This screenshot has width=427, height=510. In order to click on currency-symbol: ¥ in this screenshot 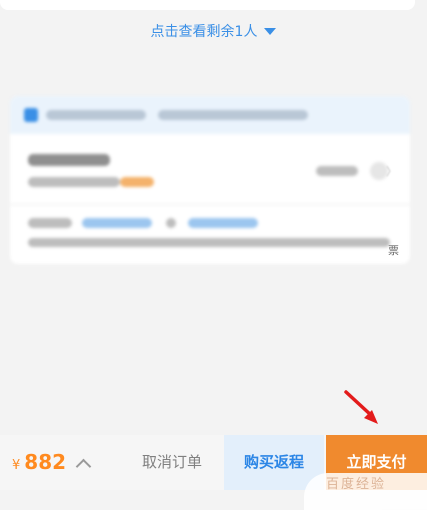, I will do `click(16, 465)`.